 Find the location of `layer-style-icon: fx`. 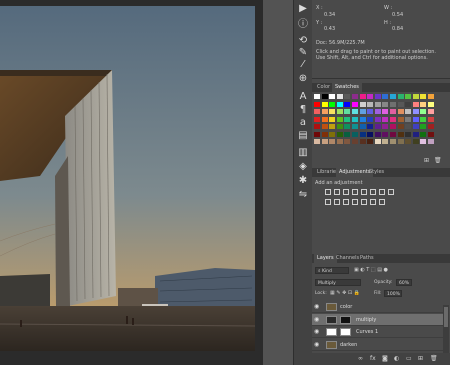

layer-style-icon: fx is located at coordinates (373, 359).